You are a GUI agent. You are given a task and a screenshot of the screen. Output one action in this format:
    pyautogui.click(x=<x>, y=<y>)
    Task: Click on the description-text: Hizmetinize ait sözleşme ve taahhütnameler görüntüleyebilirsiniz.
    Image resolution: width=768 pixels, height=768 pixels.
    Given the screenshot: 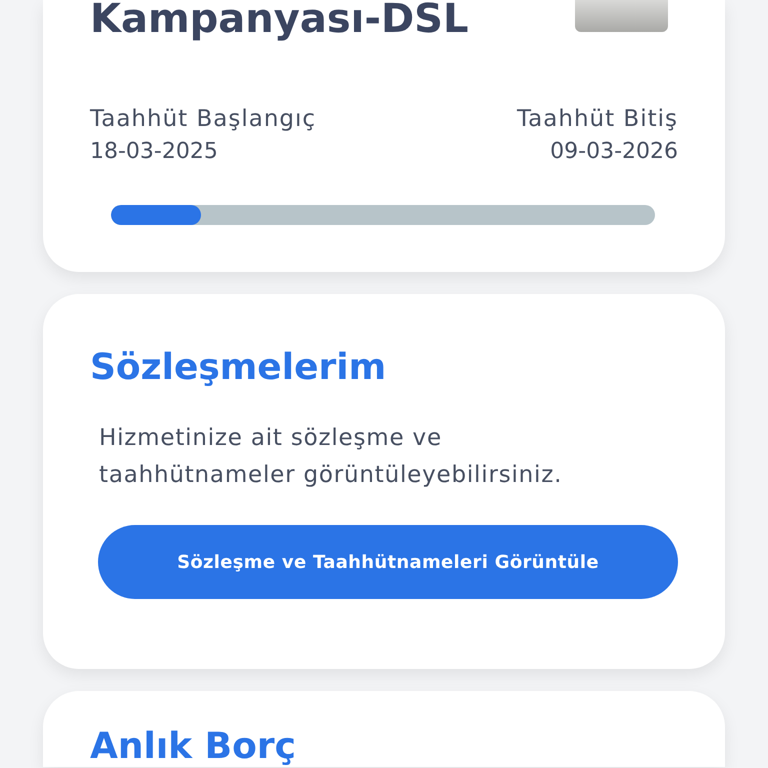 What is the action you would take?
    pyautogui.click(x=331, y=457)
    